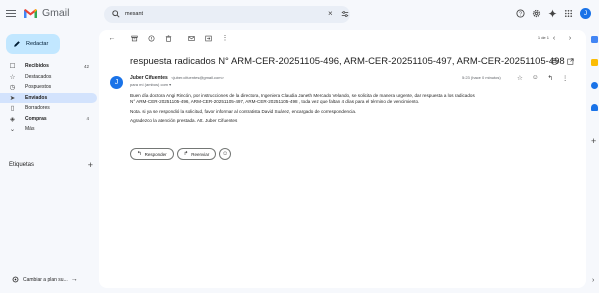 The width and height of the screenshot is (599, 293). I want to click on subject-actions, so click(562, 62).